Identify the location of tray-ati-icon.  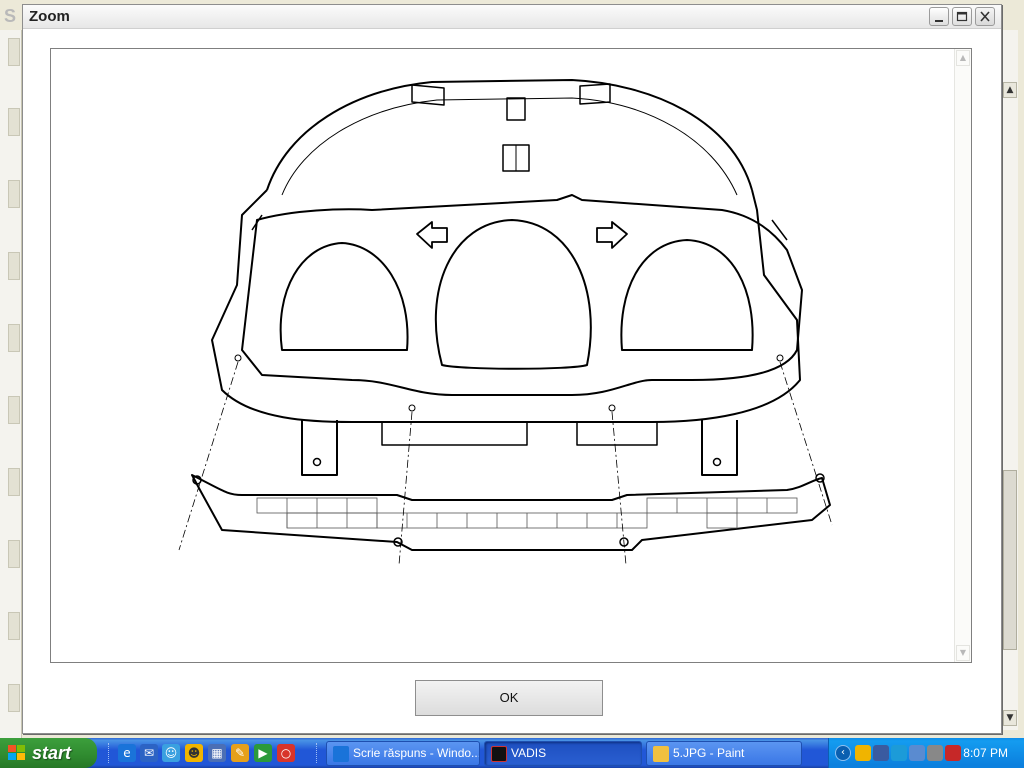
(953, 753).